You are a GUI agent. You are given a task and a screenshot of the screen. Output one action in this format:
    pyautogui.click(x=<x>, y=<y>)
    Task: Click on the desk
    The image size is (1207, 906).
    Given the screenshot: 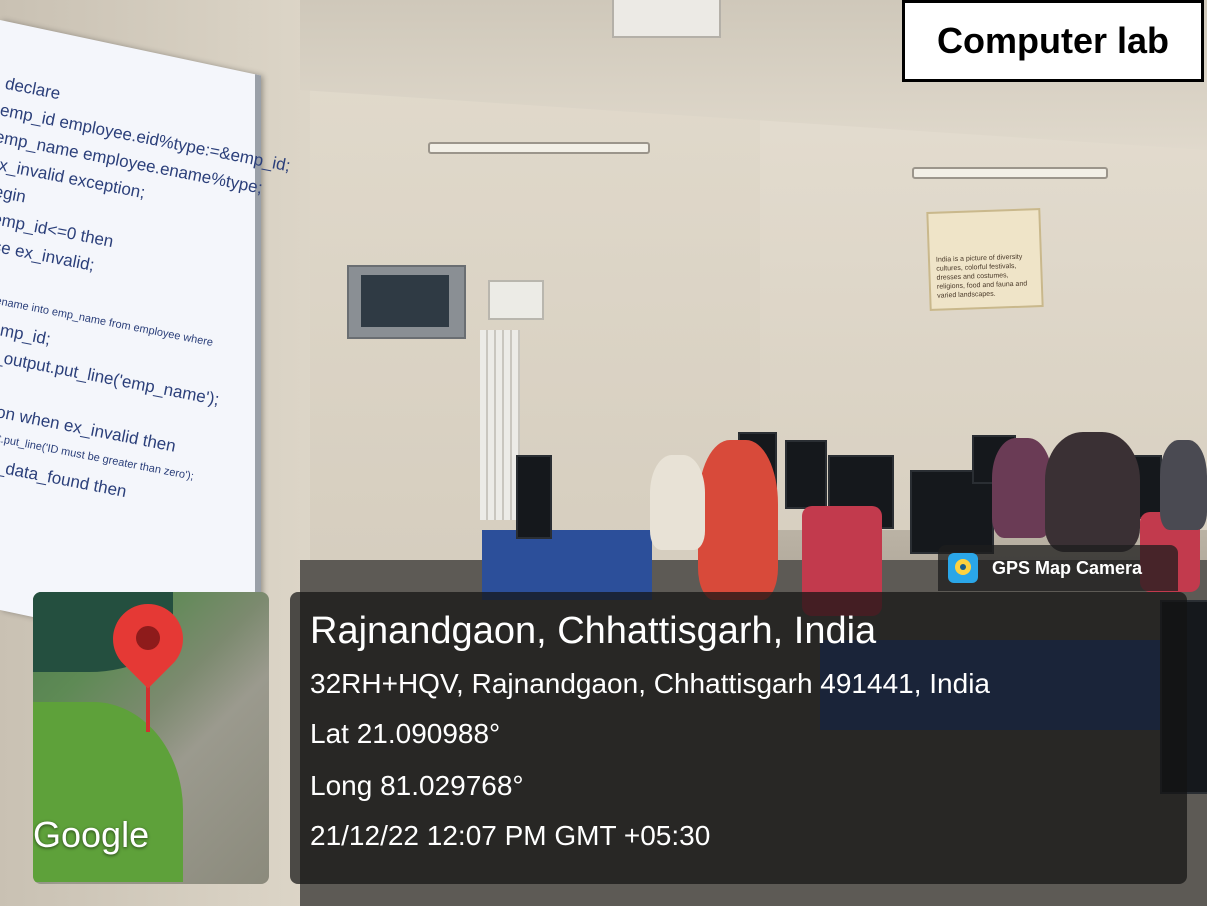 What is the action you would take?
    pyautogui.click(x=567, y=565)
    